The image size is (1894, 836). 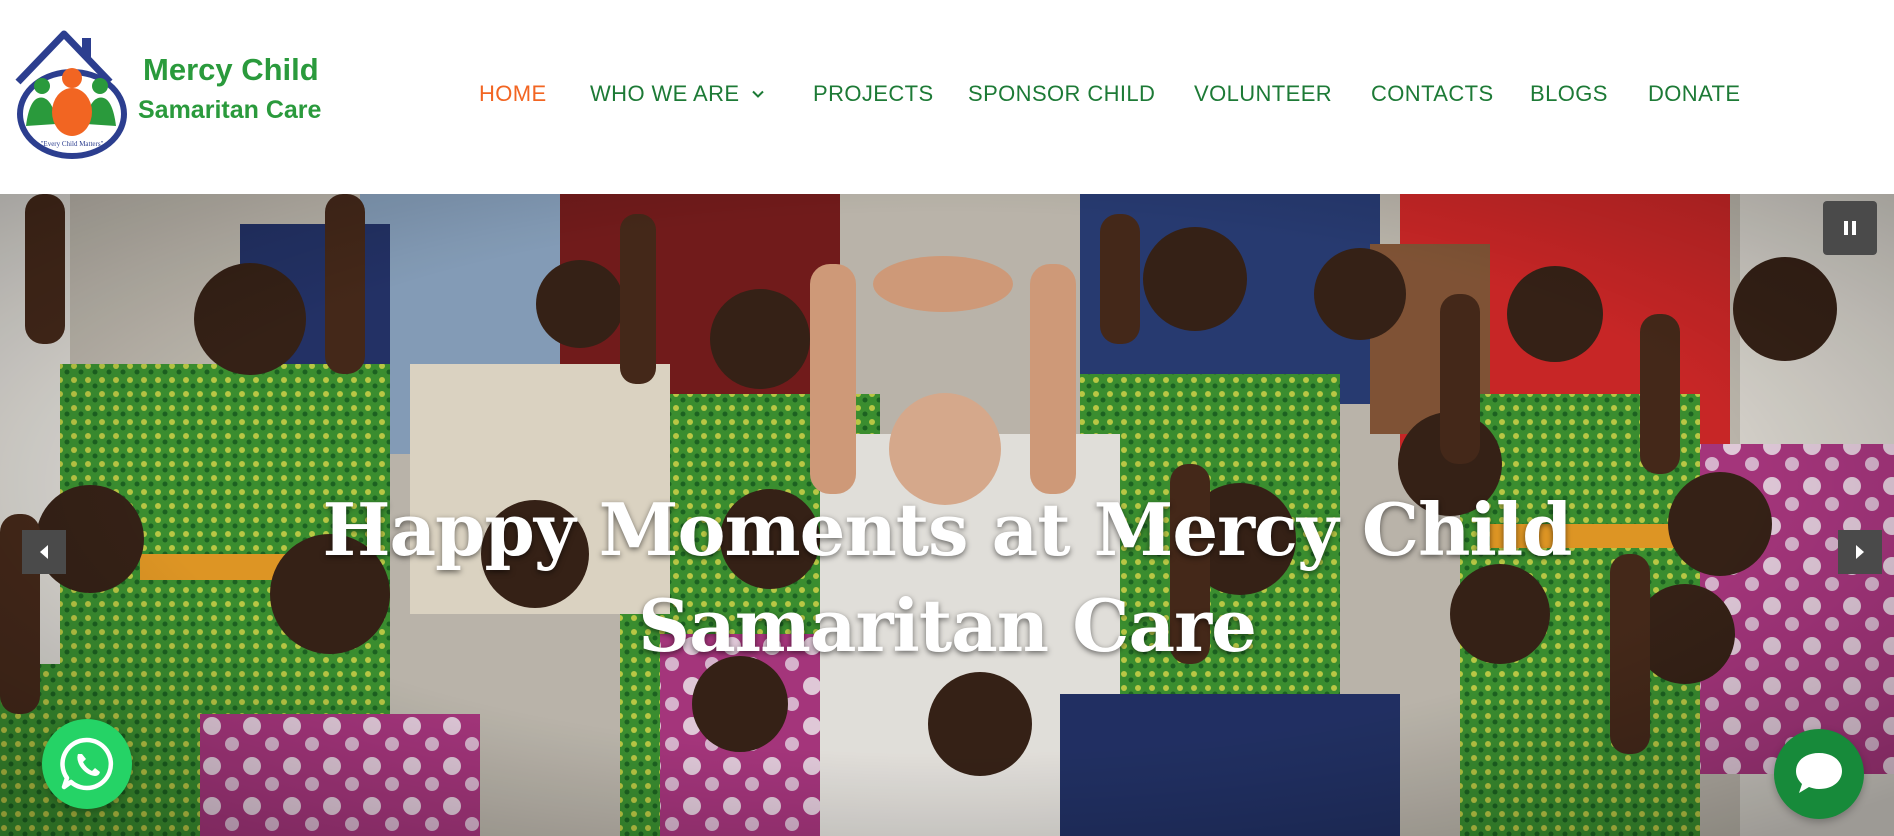 I want to click on chat-button, so click(x=1819, y=774).